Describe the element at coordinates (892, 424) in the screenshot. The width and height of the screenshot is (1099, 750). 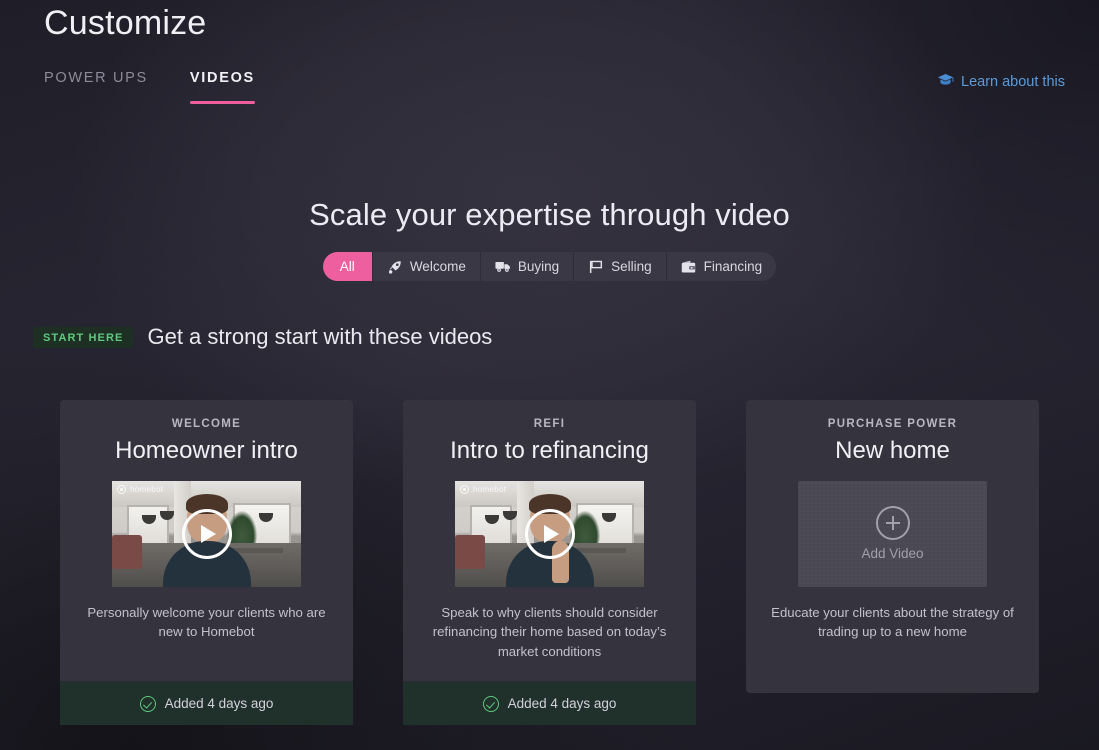
I see `video-card-category: PURCHASE POWER` at that location.